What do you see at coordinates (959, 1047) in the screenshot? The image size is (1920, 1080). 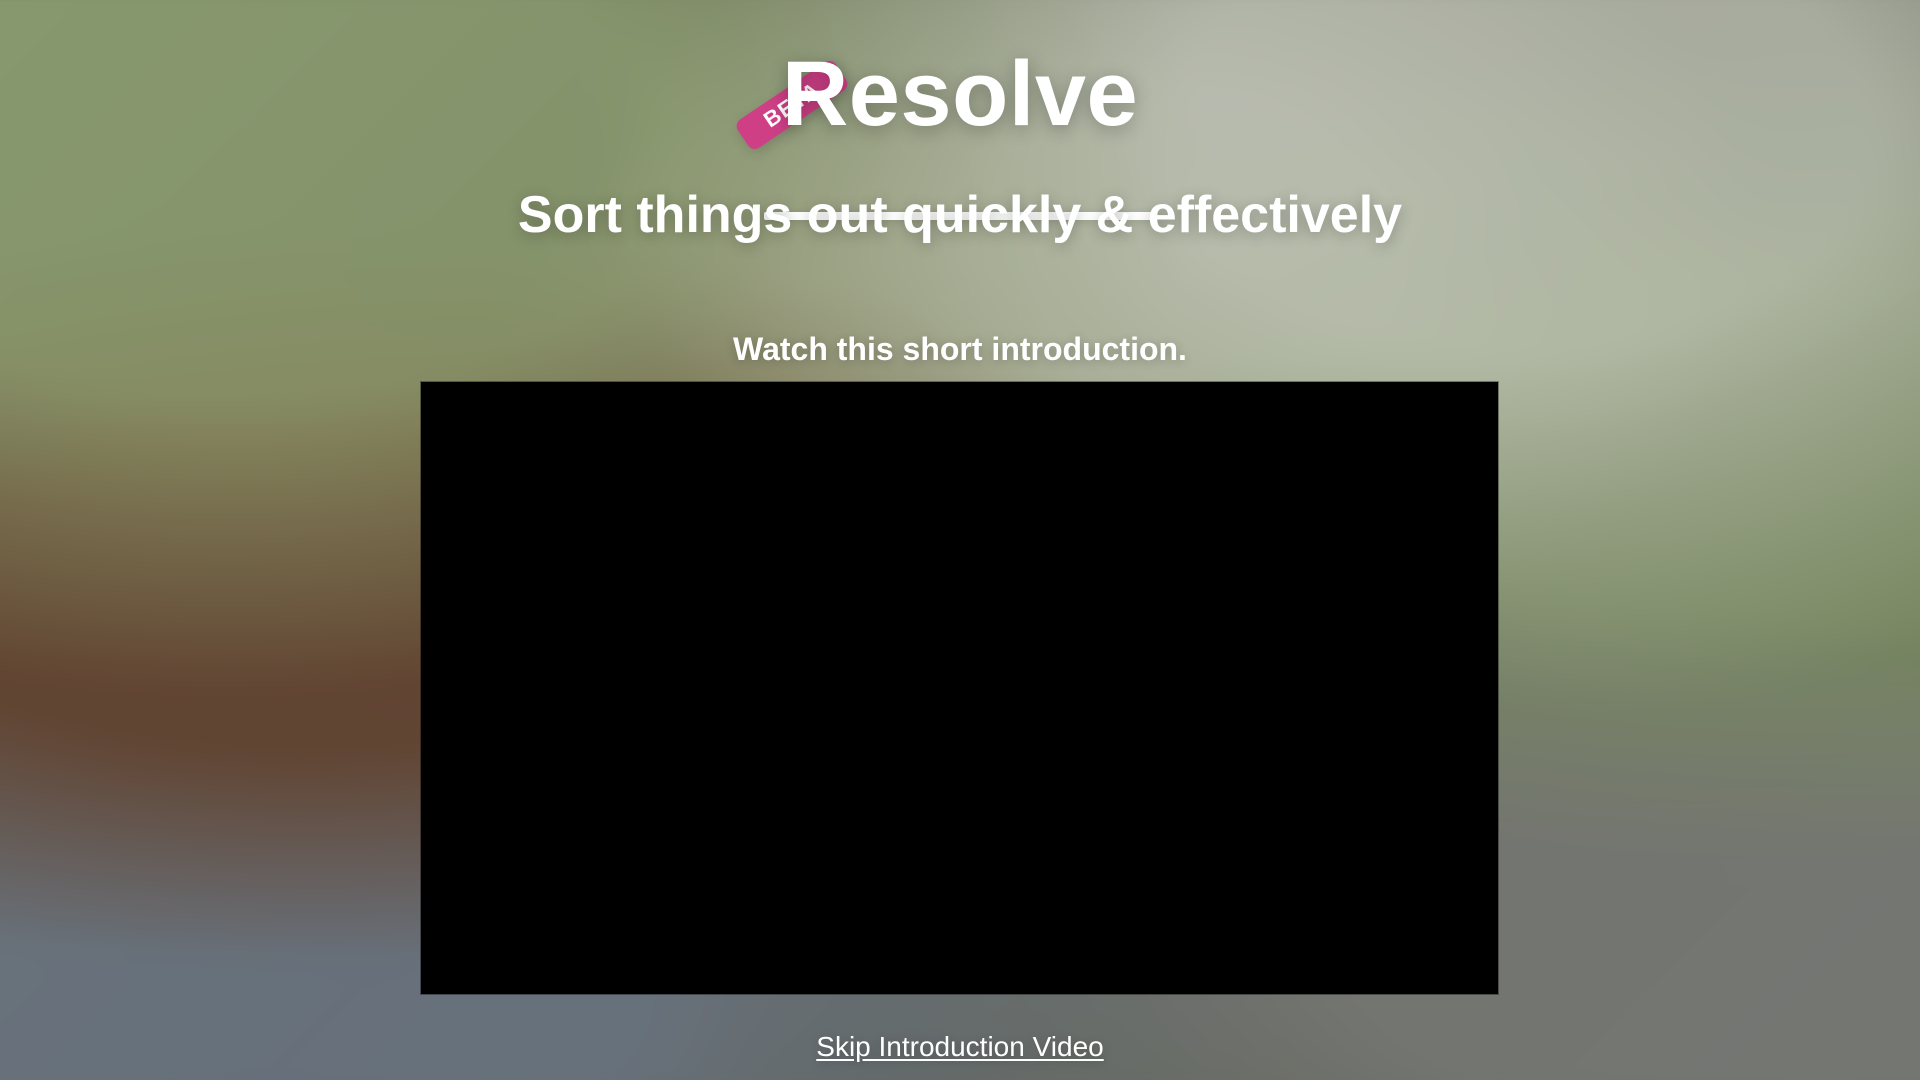 I see `skip-introduction-link: Skip Introduction Video` at bounding box center [959, 1047].